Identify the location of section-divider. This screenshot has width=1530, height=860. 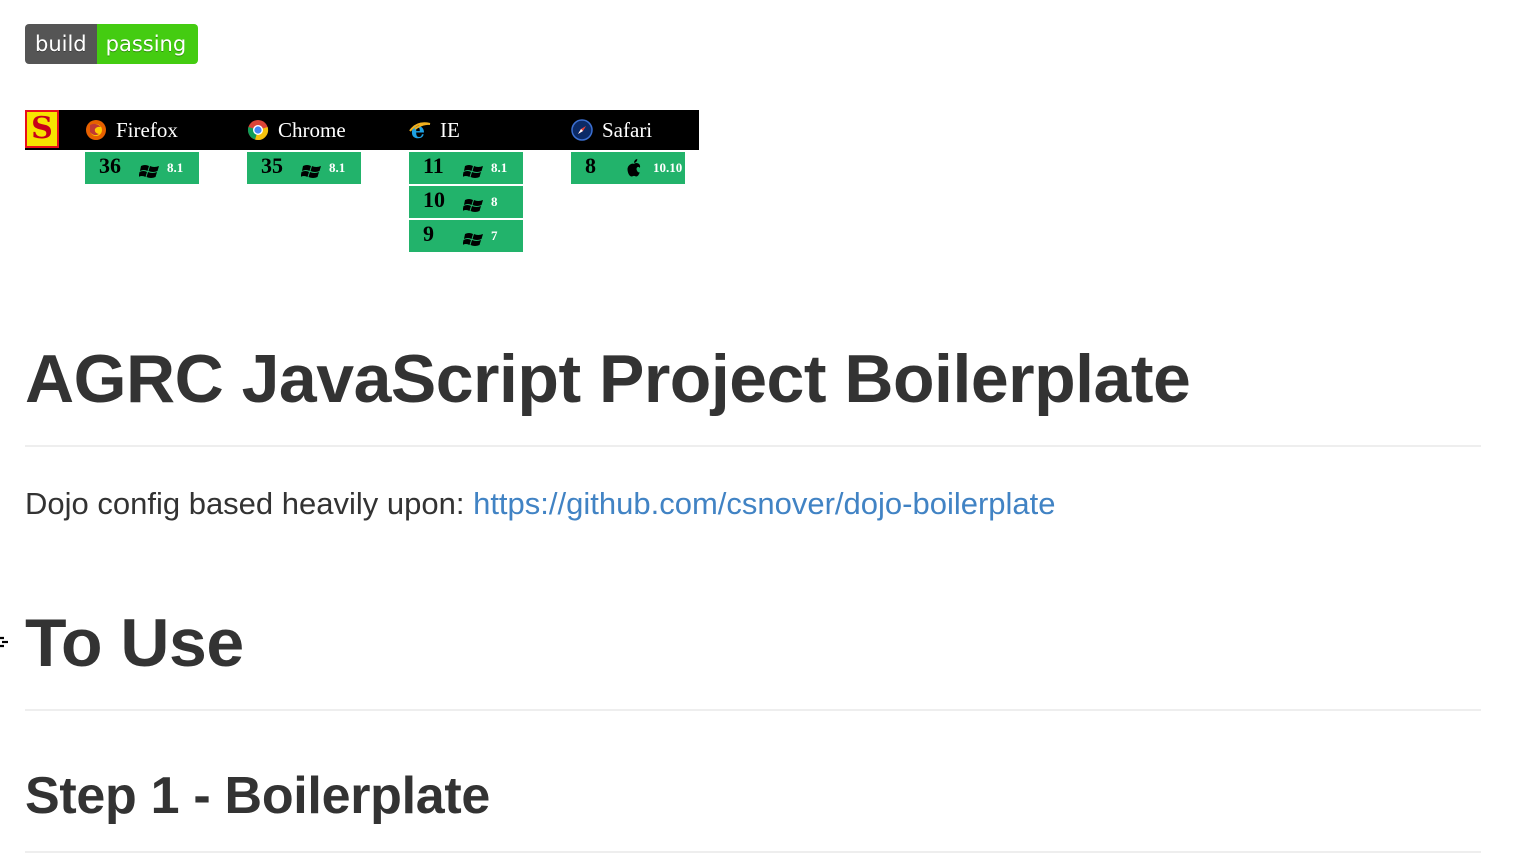
(753, 710).